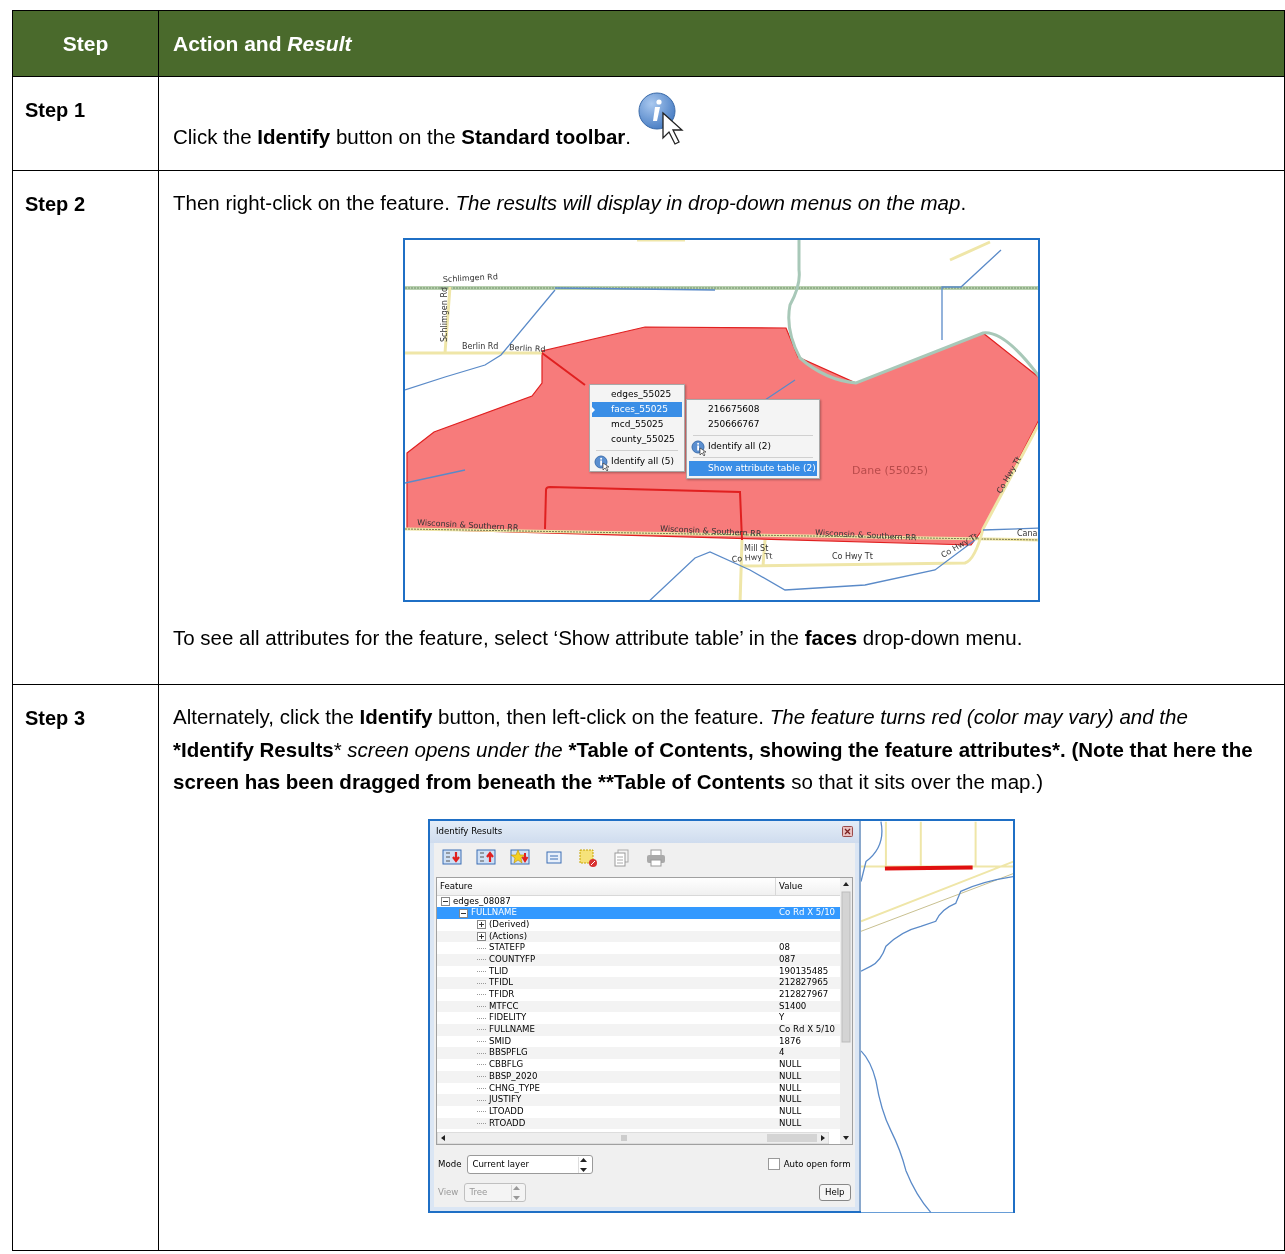 Image resolution: width=1285 pixels, height=1254 pixels. What do you see at coordinates (486, 857) in the screenshot?
I see `collapse-list-icon` at bounding box center [486, 857].